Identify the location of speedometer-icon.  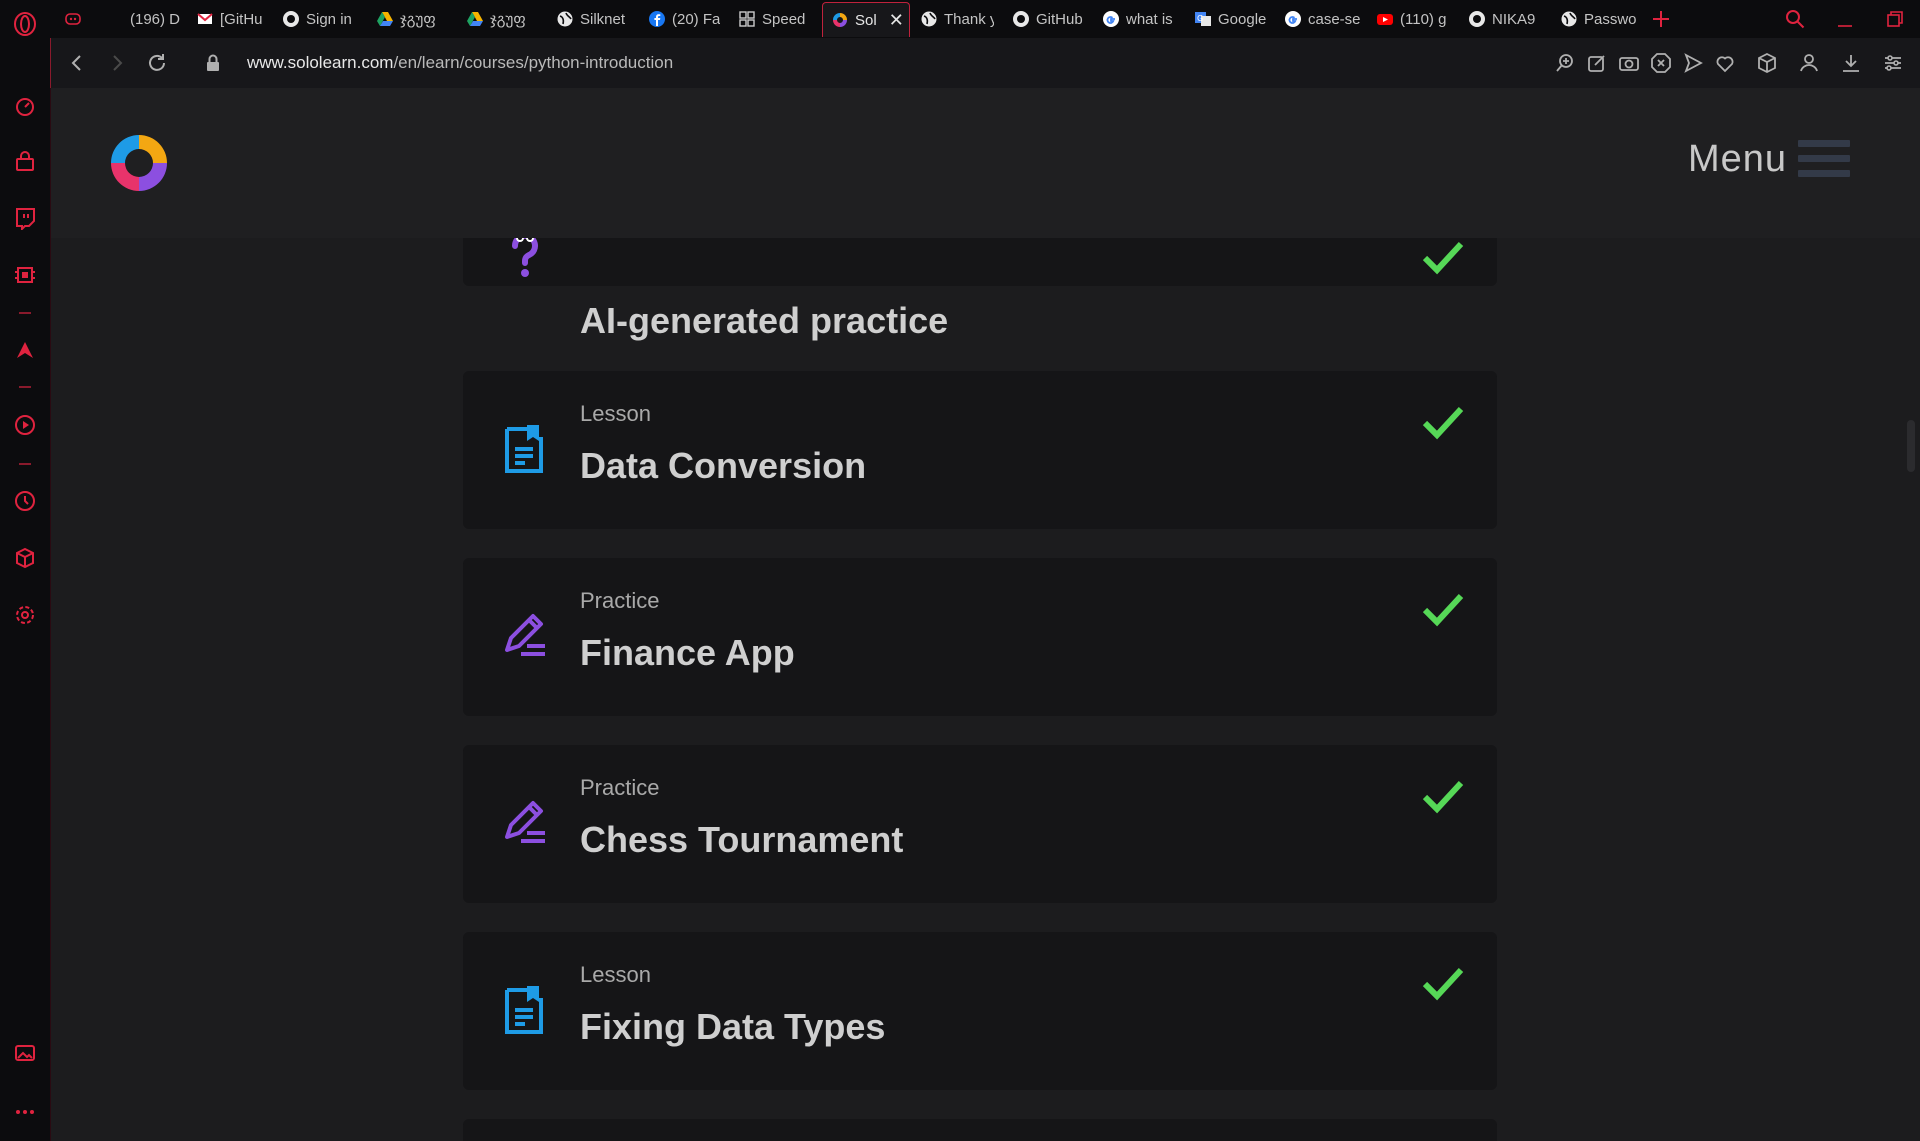
(25, 106).